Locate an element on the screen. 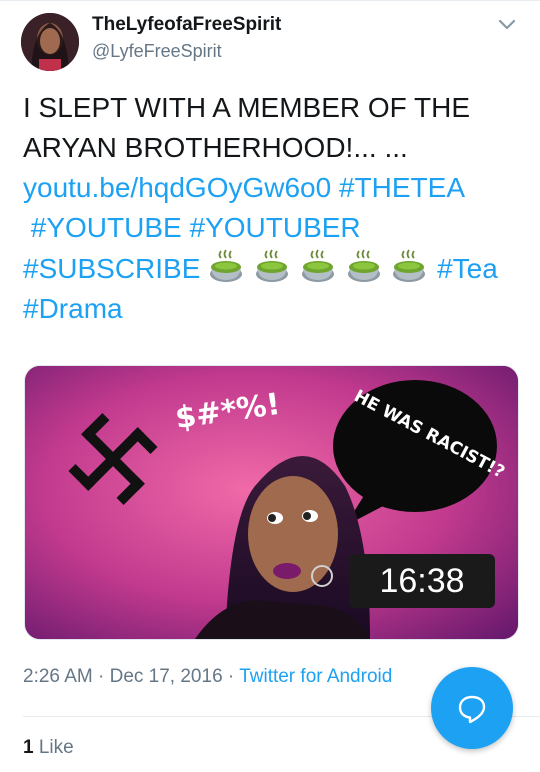 The height and width of the screenshot is (772, 540). author-handle: @LyfeFreeSpirit is located at coordinates (157, 51).